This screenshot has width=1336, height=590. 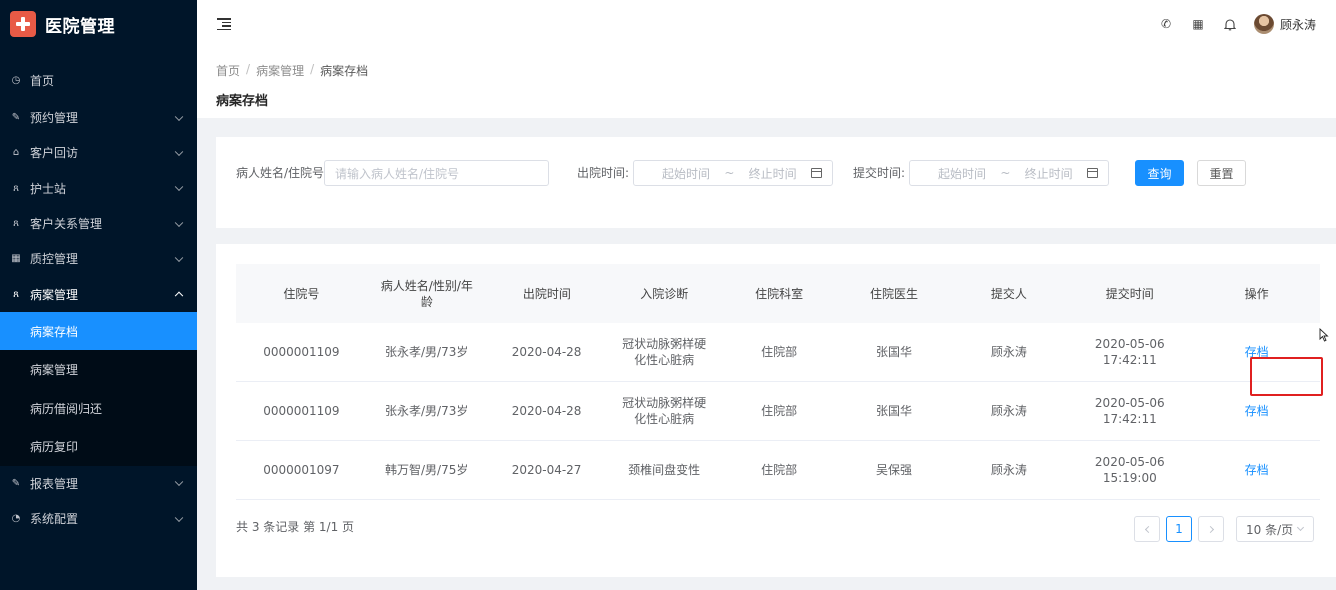 What do you see at coordinates (1009, 173) in the screenshot?
I see `submit-time-range: 起始时间 ~ 终止时间` at bounding box center [1009, 173].